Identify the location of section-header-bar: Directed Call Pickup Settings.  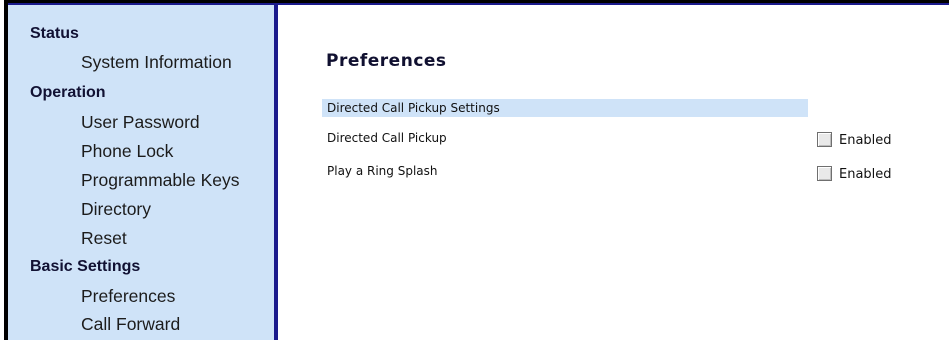
(565, 108).